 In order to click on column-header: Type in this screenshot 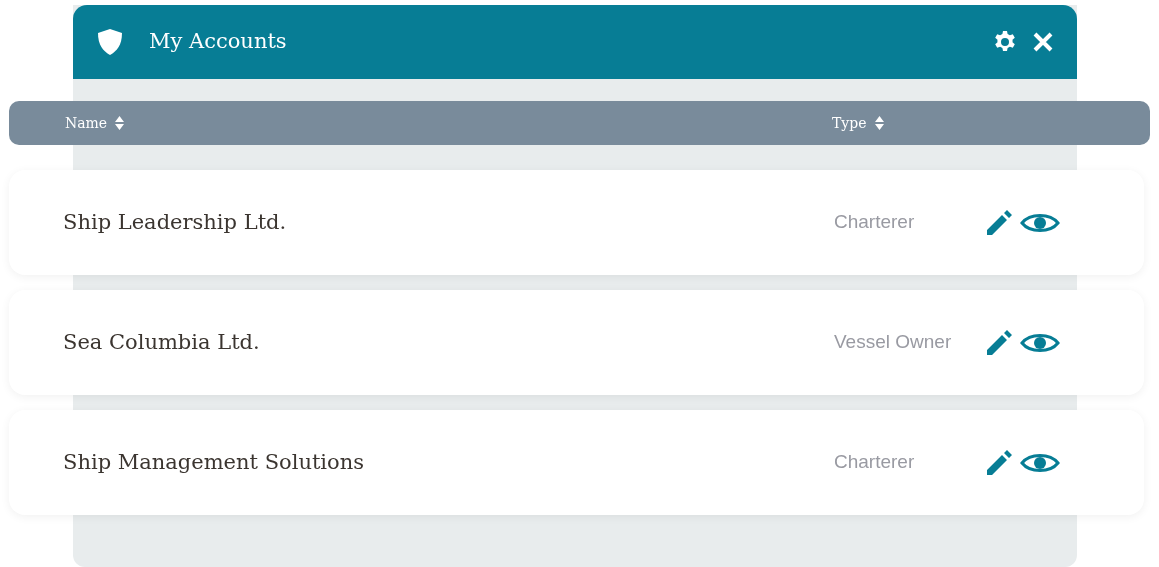, I will do `click(849, 123)`.